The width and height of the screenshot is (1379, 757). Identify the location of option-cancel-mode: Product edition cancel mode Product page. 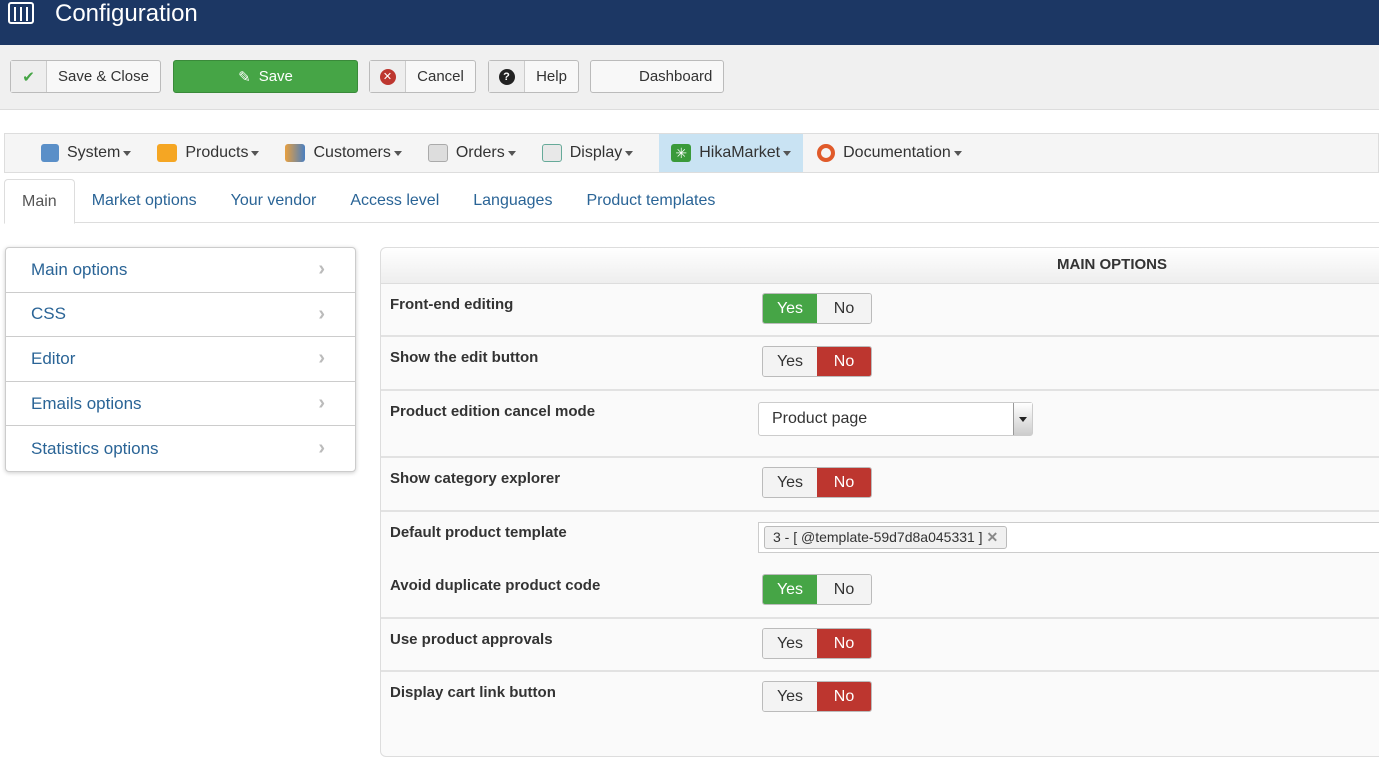
(880, 424).